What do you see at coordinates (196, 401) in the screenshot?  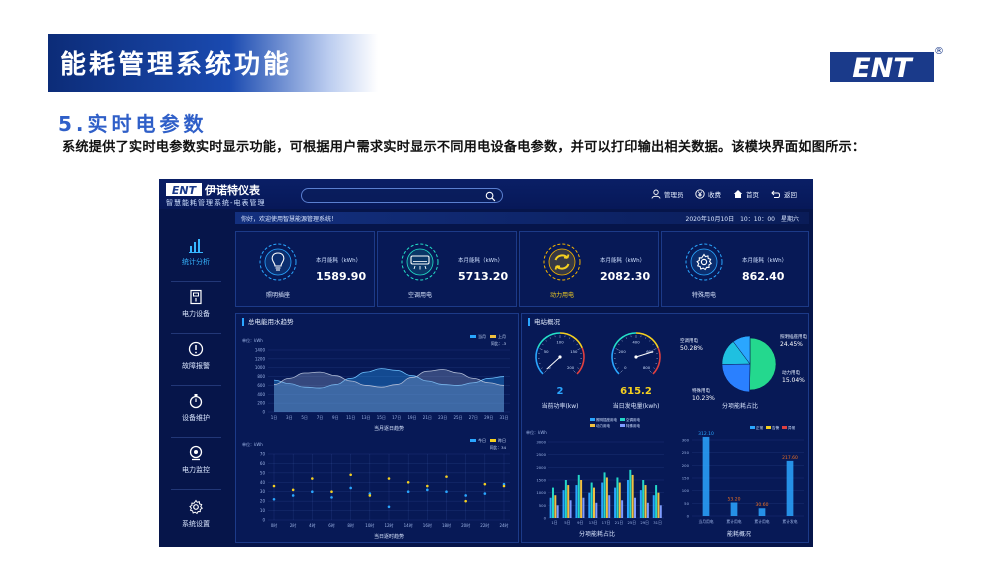 I see `maintenance-icon` at bounding box center [196, 401].